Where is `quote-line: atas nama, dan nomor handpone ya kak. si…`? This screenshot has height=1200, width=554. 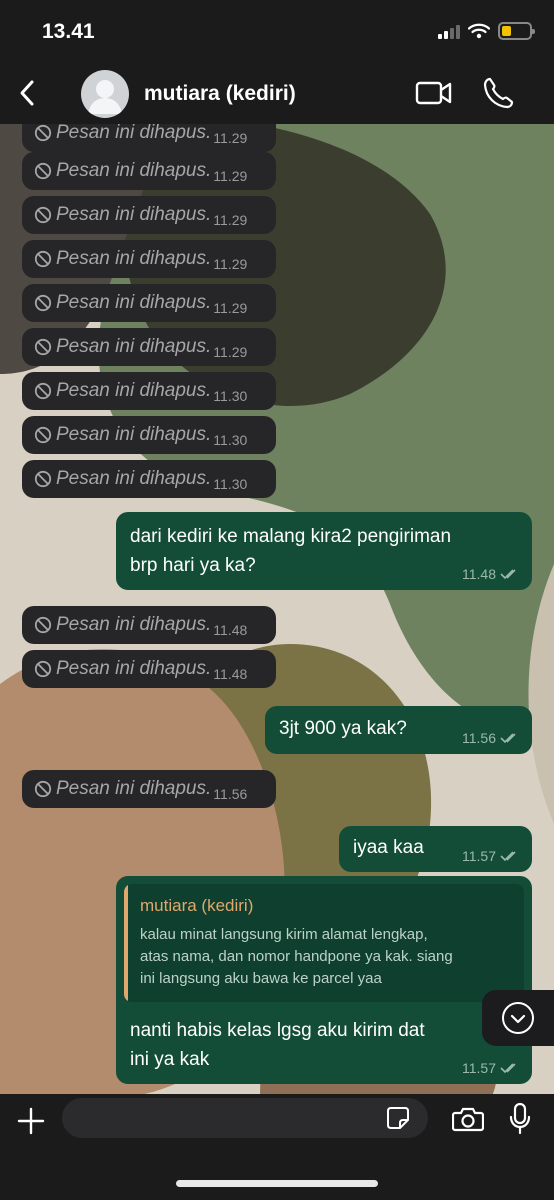 quote-line: atas nama, dan nomor handpone ya kak. si… is located at coordinates (296, 956).